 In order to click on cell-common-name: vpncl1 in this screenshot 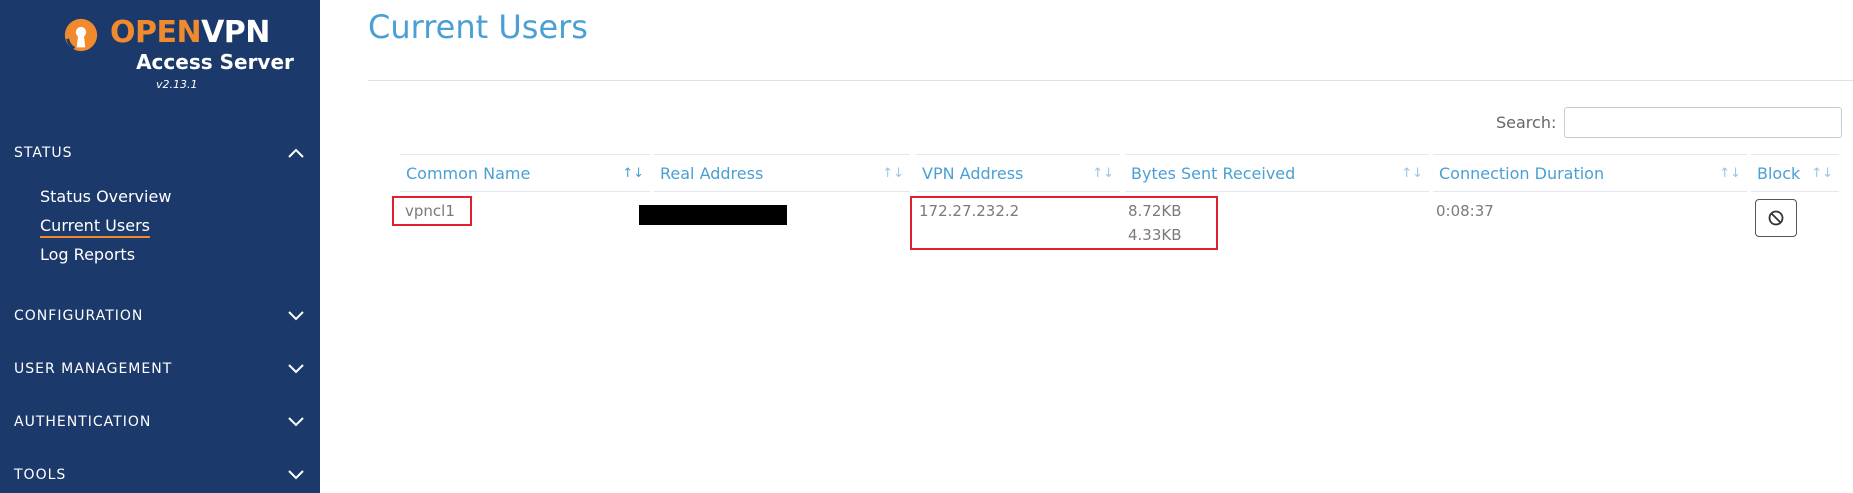, I will do `click(430, 211)`.